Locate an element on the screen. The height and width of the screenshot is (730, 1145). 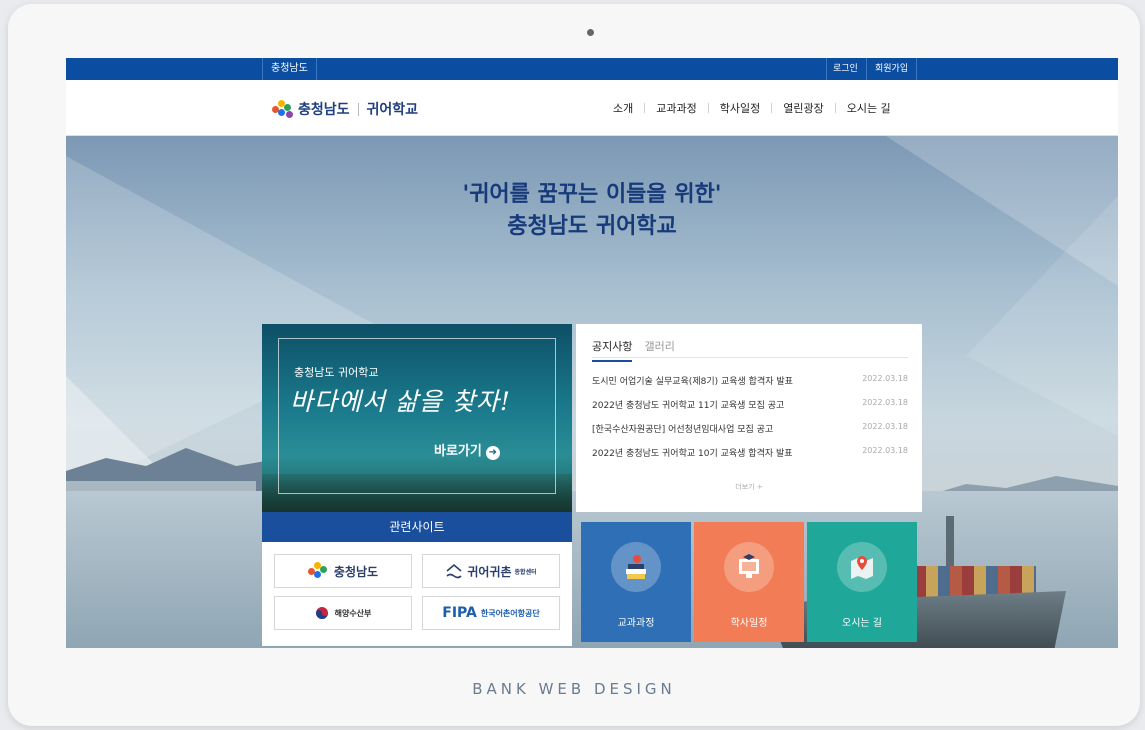
house-wave-icon is located at coordinates (454, 571).